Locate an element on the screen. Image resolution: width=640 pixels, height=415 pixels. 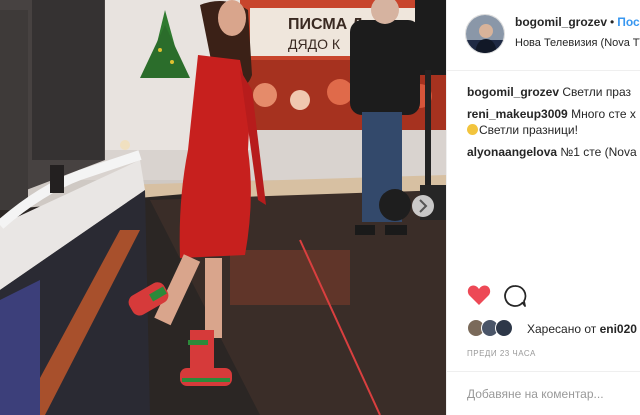
profile-avatar is located at coordinates (485, 34).